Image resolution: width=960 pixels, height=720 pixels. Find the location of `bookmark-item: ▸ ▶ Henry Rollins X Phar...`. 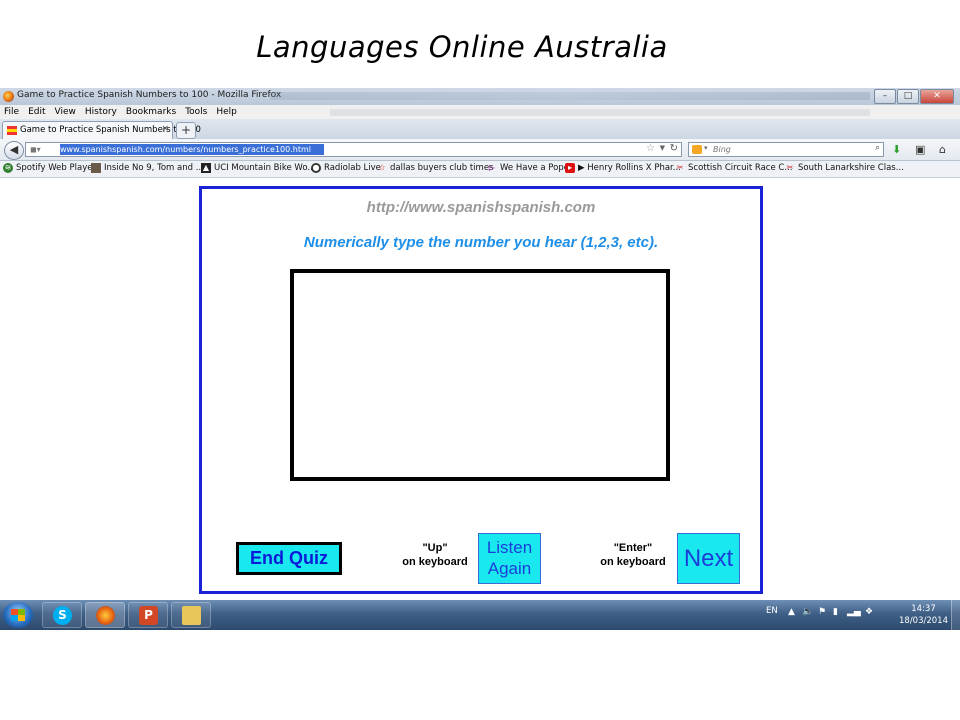

bookmark-item: ▸ ▶ Henry Rollins X Phar... is located at coordinates (623, 168).